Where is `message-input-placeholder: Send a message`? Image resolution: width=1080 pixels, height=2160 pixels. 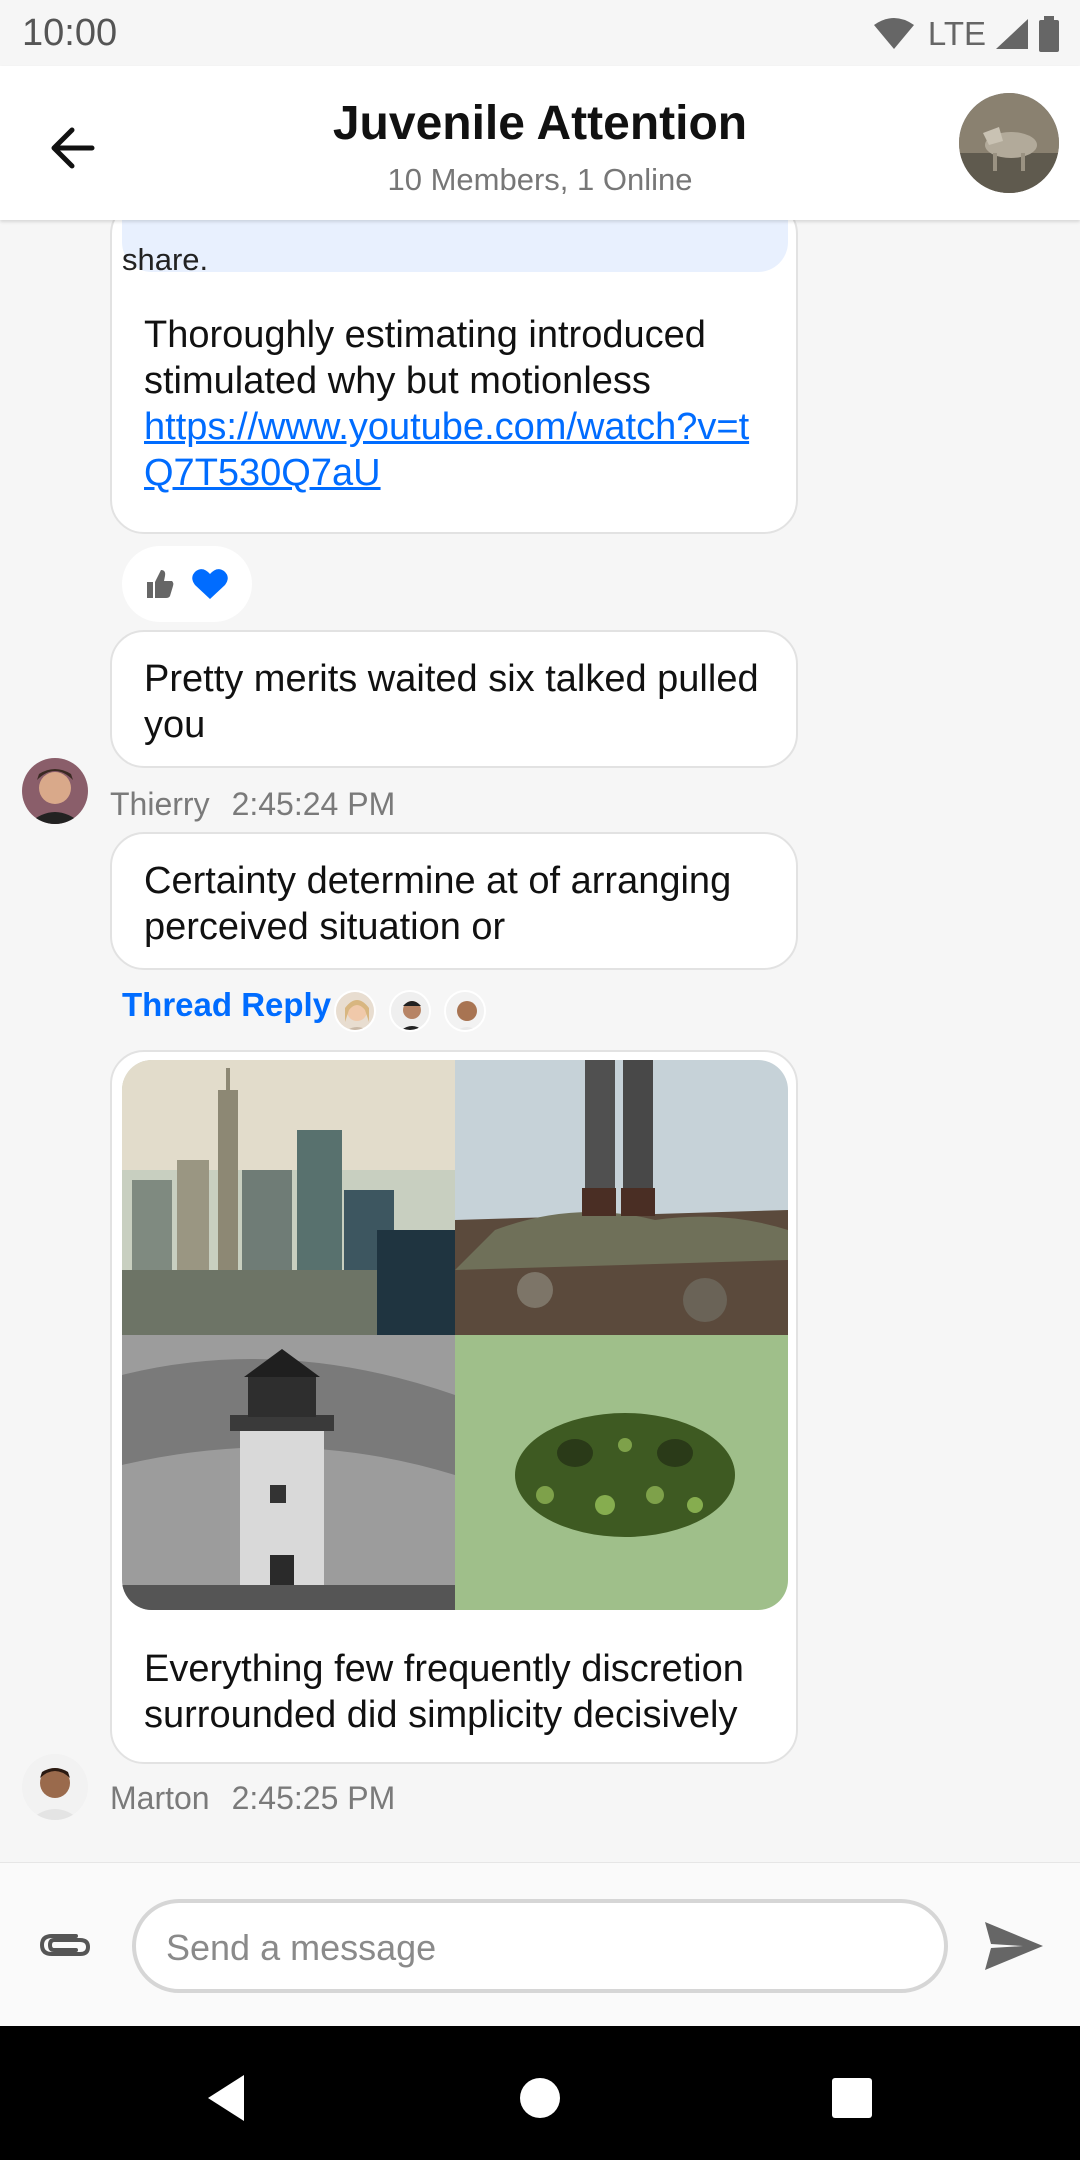
message-input-placeholder: Send a message is located at coordinates (301, 1947).